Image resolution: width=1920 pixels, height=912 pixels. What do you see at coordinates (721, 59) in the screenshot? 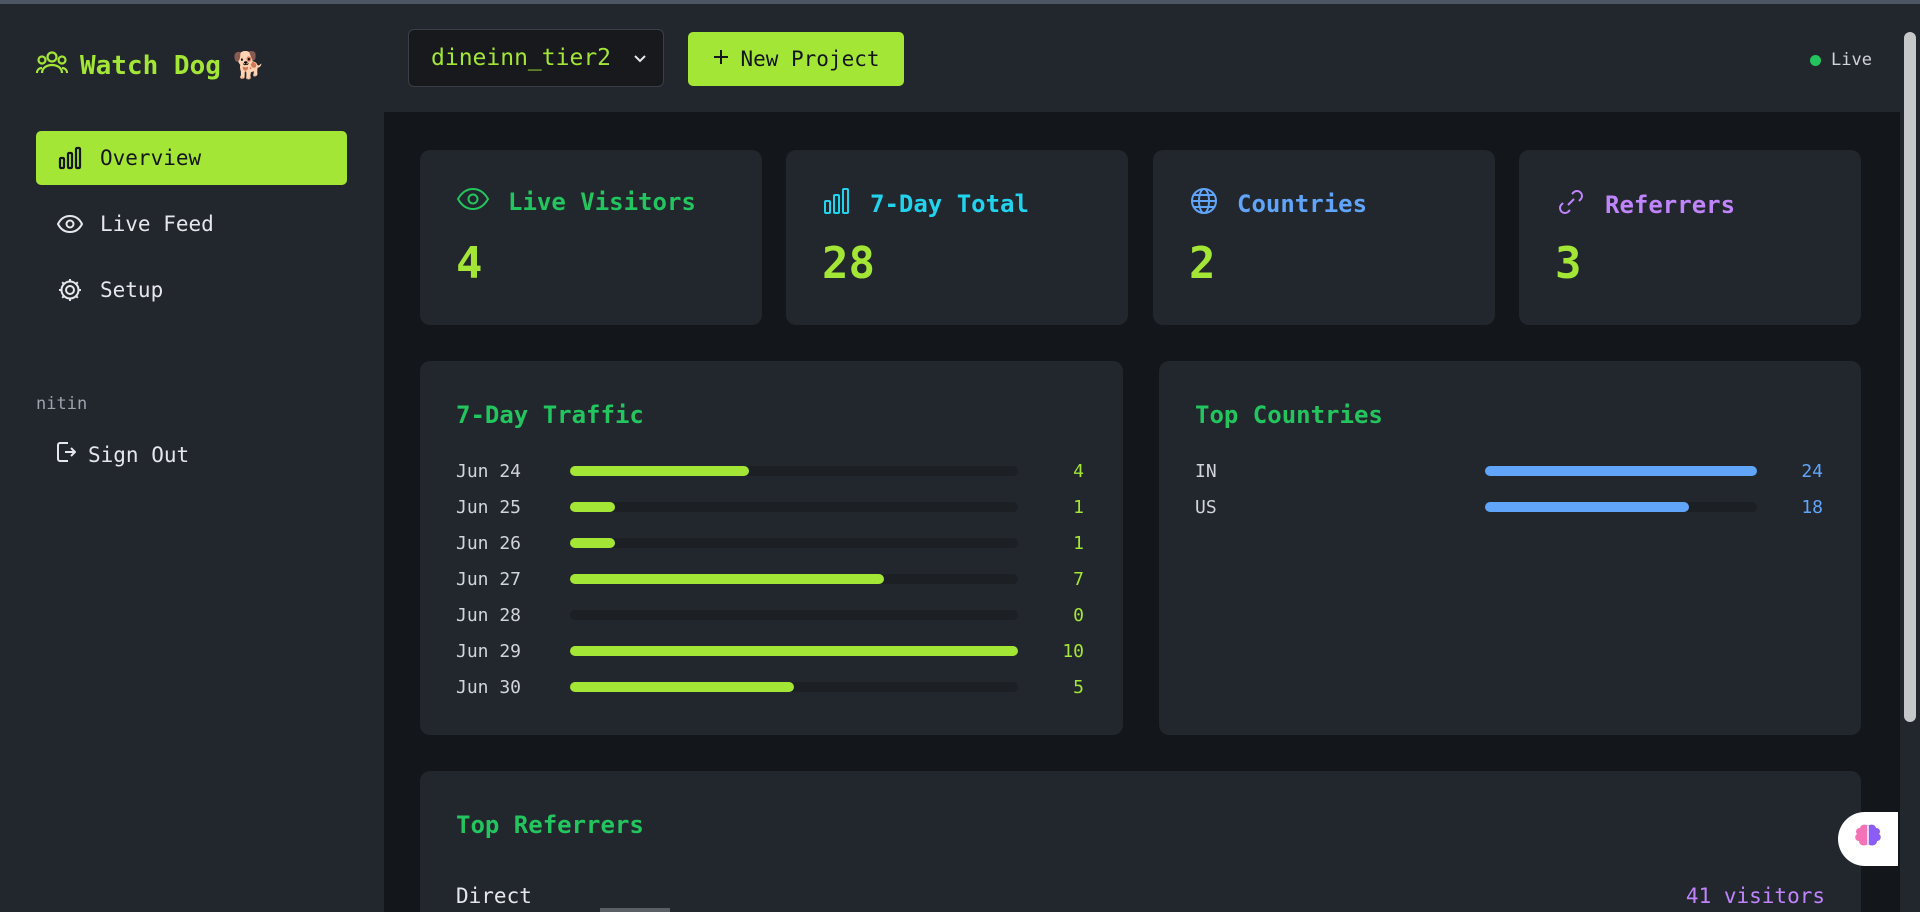
I see `plus-icon` at bounding box center [721, 59].